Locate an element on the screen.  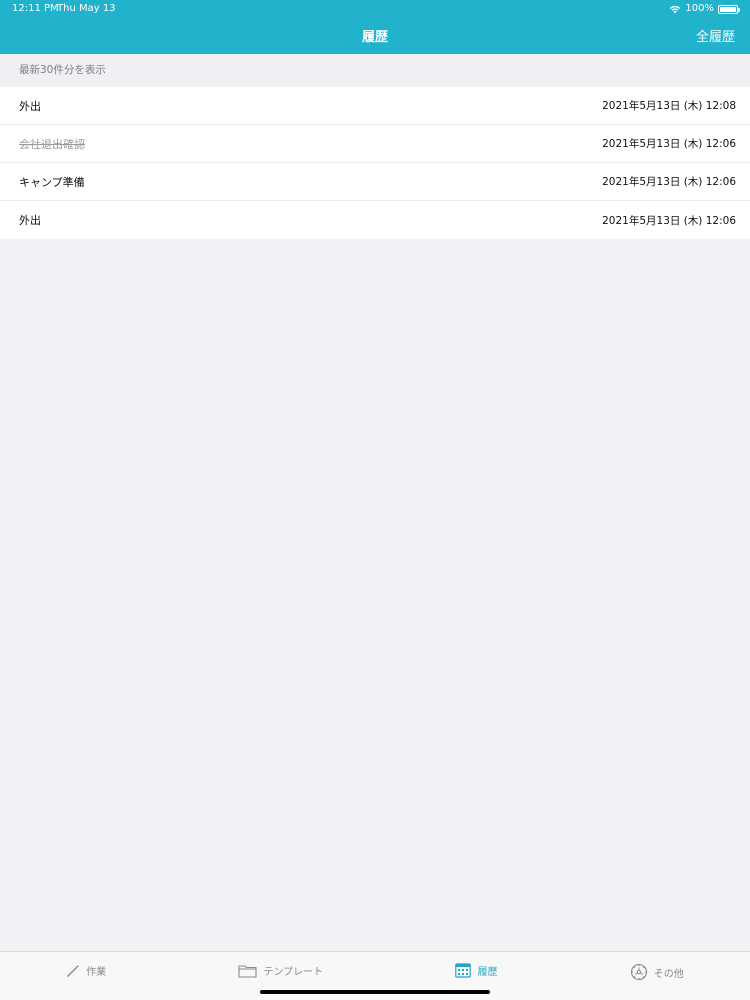
status-right: 100% is located at coordinates (704, 9).